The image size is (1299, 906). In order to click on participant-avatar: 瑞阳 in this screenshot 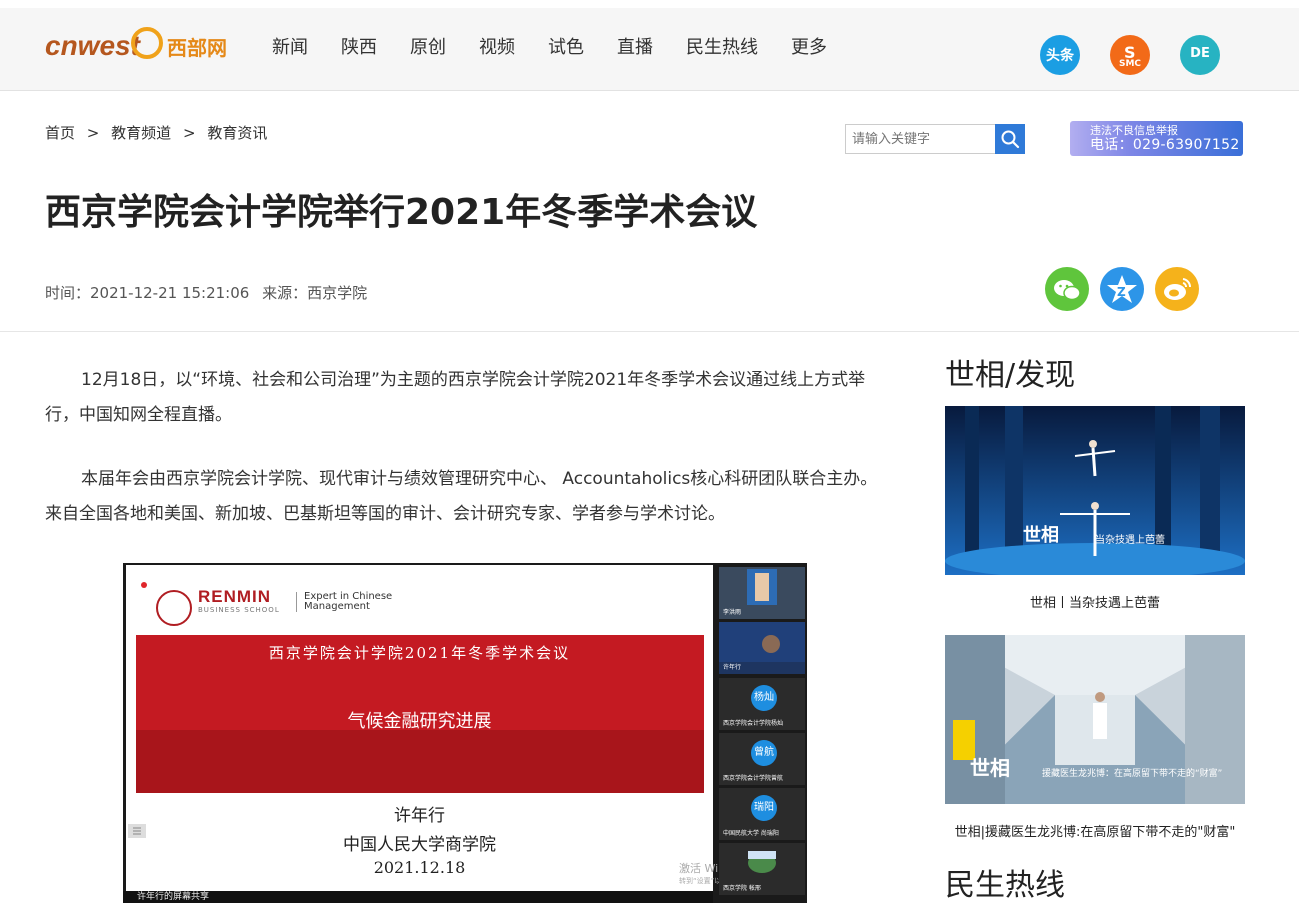, I will do `click(764, 808)`.